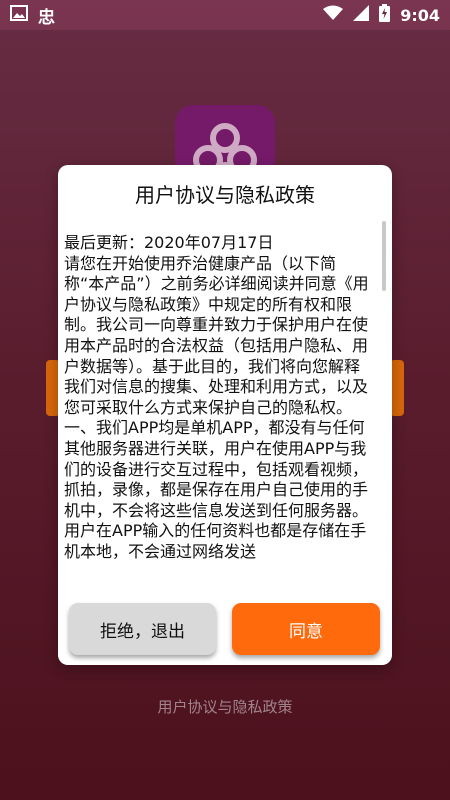  I want to click on signal-icon, so click(361, 15).